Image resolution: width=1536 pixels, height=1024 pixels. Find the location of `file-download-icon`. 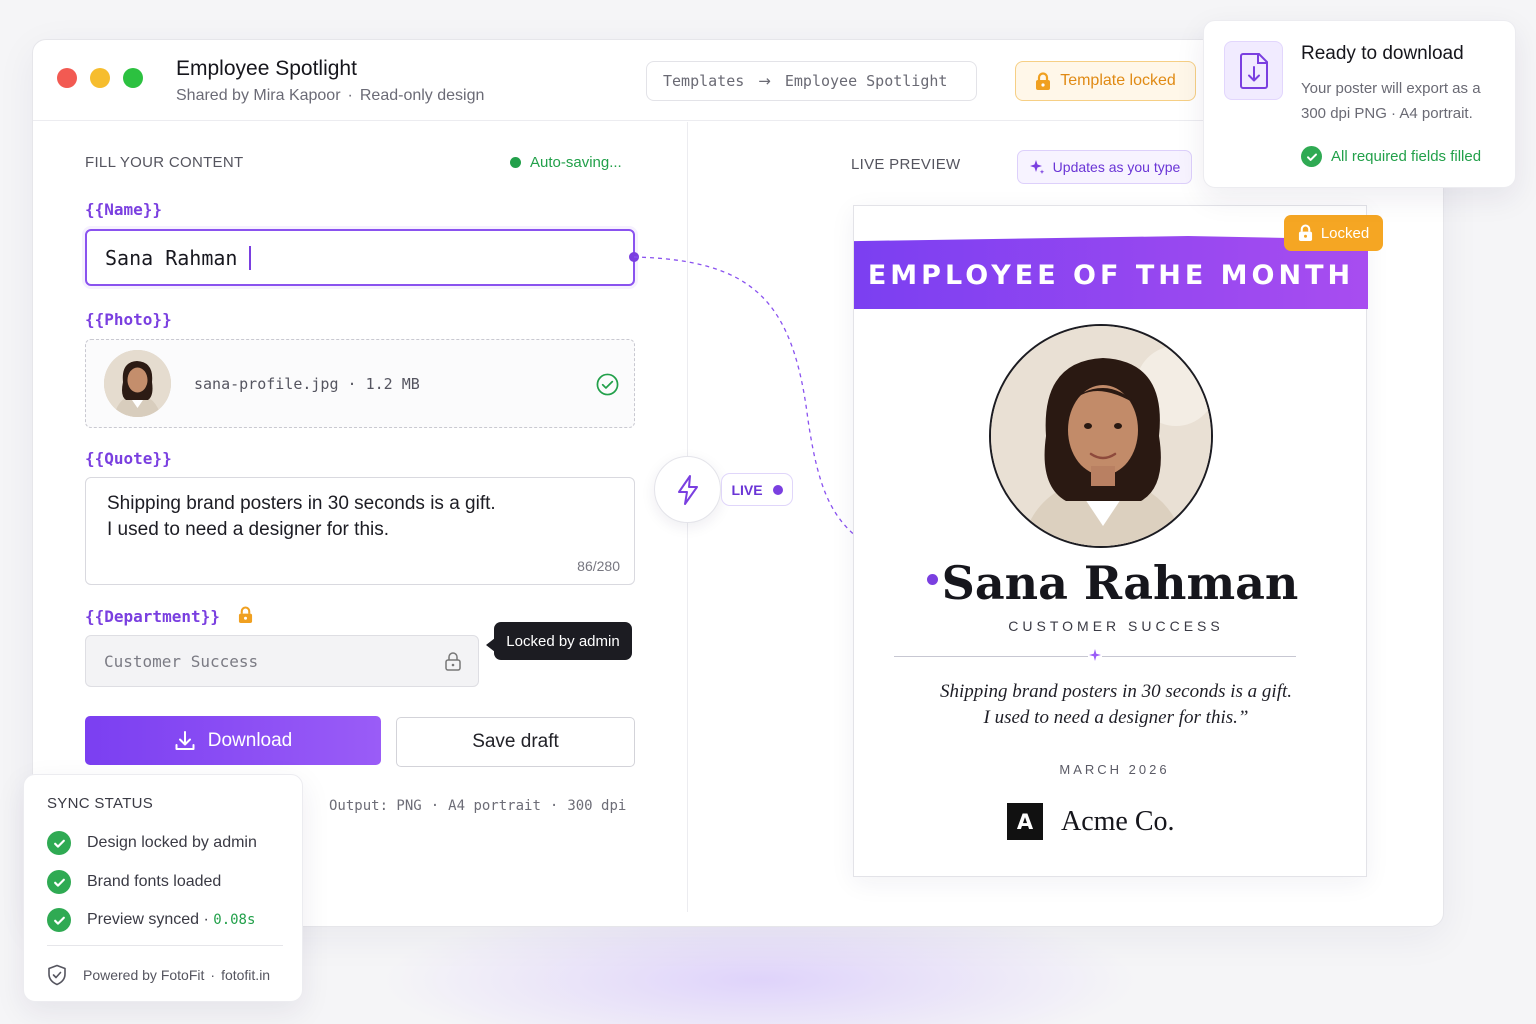

file-download-icon is located at coordinates (1253, 70).